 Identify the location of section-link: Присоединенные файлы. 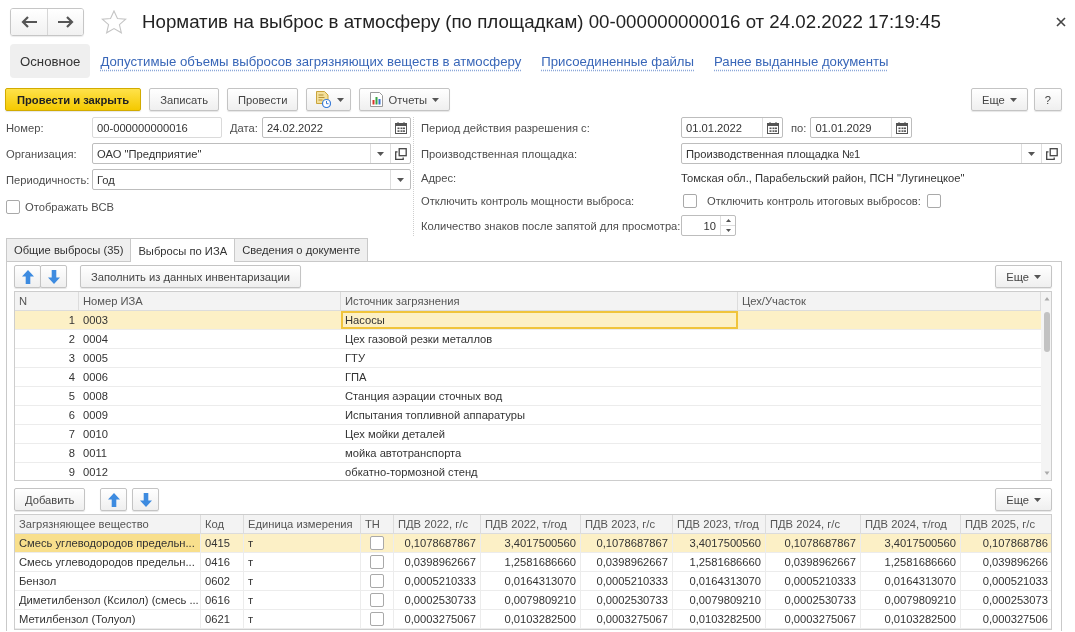
(617, 61).